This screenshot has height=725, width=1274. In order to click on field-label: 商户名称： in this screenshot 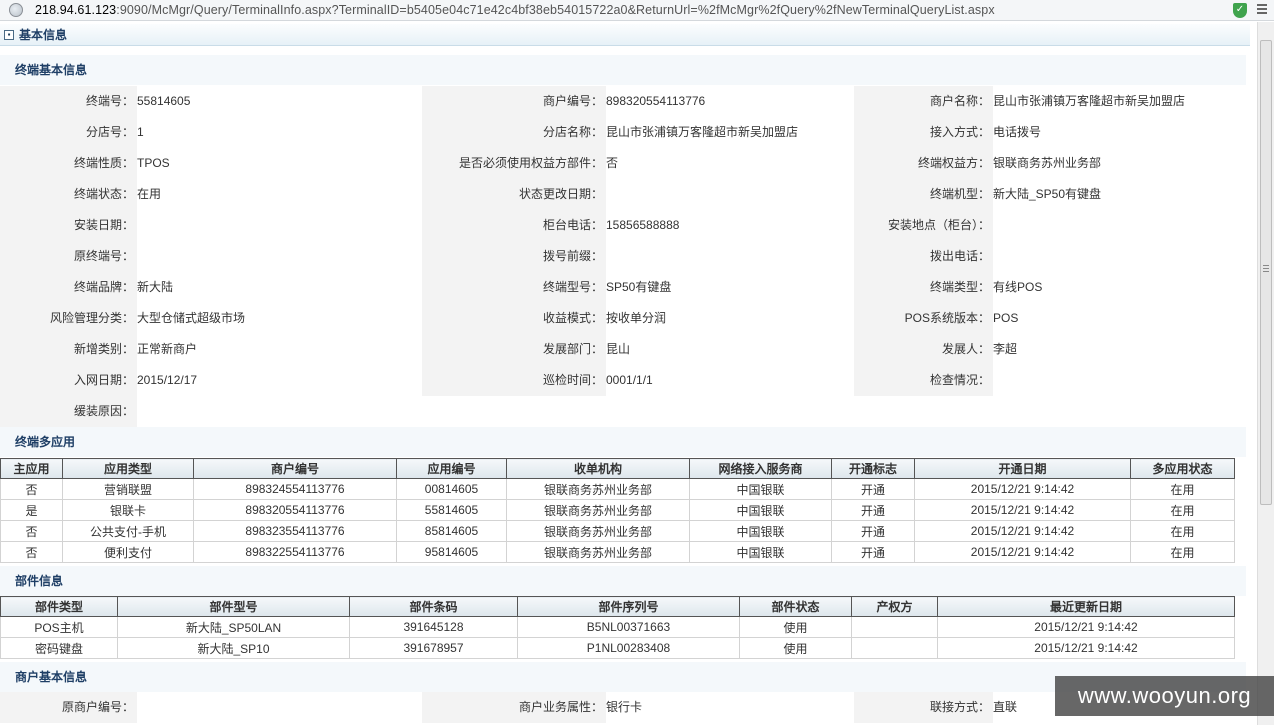, I will do `click(923, 101)`.